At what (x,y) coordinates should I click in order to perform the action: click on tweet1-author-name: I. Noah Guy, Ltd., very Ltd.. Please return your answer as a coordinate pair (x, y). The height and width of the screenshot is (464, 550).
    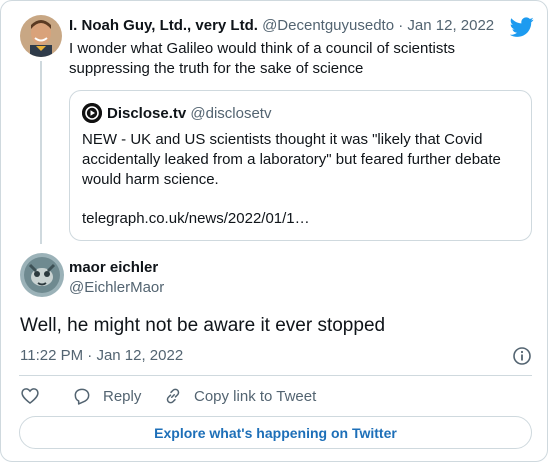
    Looking at the image, I should click on (163, 25).